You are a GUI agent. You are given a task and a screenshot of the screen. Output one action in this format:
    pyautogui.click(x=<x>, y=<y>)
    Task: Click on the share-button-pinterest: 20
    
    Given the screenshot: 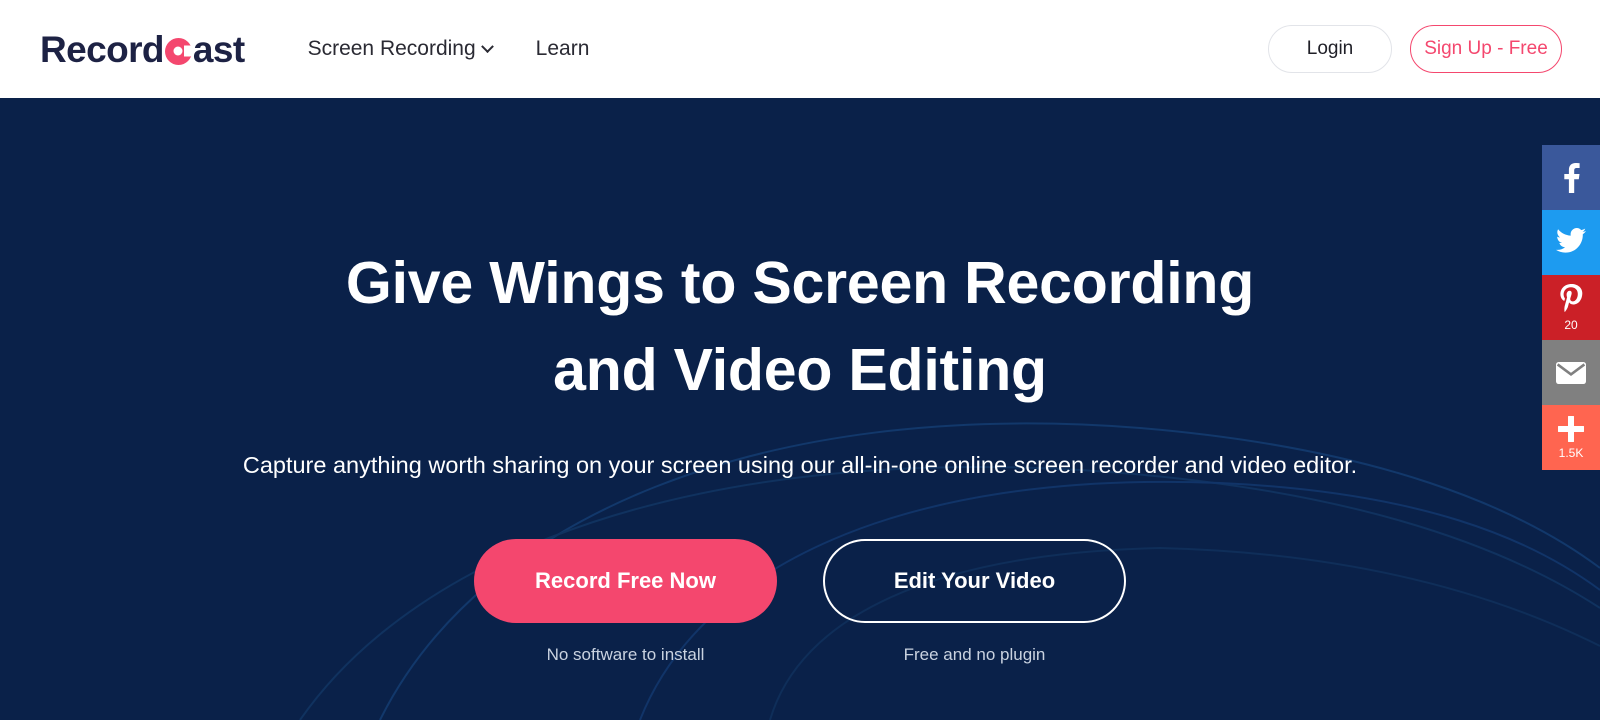 What is the action you would take?
    pyautogui.click(x=1571, y=307)
    